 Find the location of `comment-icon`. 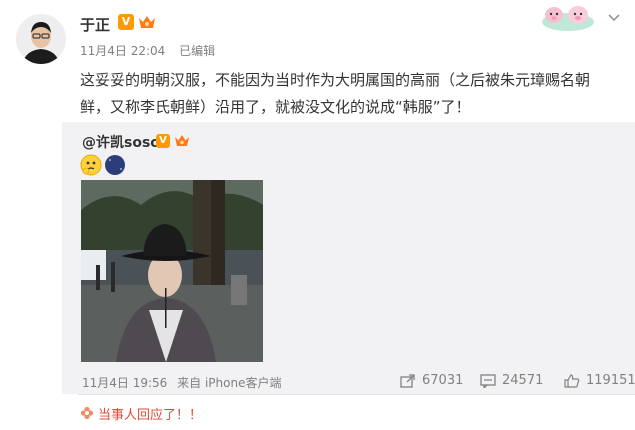

comment-icon is located at coordinates (488, 380).